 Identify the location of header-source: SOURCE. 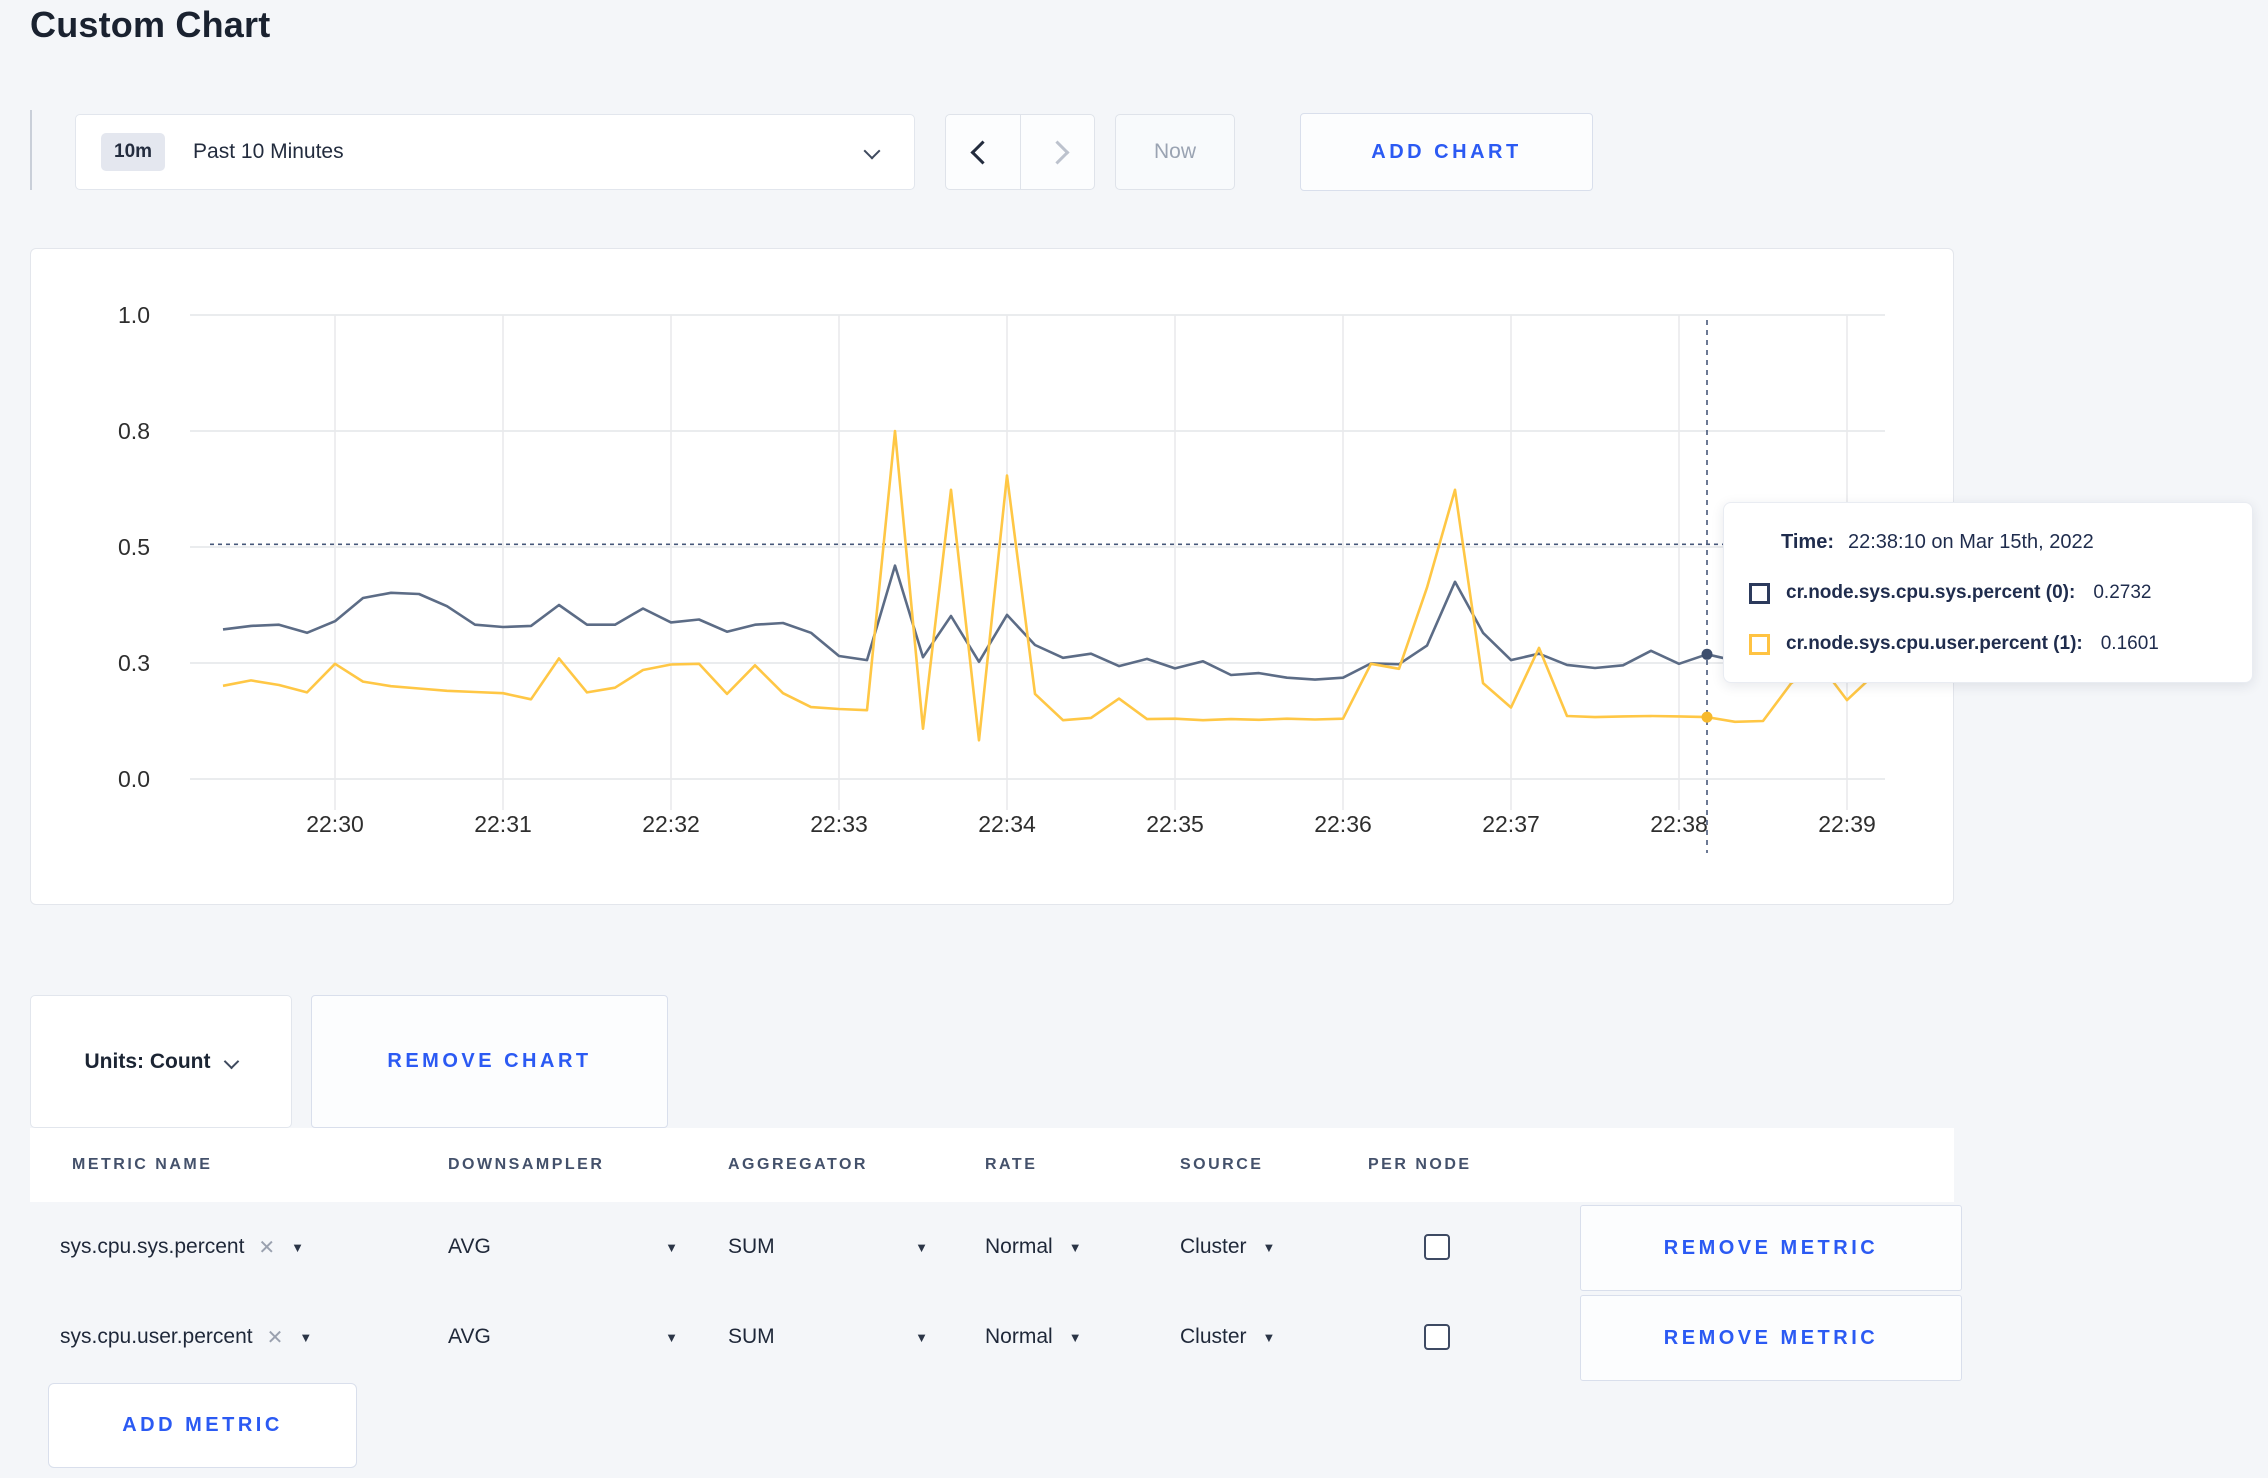
(1222, 1164).